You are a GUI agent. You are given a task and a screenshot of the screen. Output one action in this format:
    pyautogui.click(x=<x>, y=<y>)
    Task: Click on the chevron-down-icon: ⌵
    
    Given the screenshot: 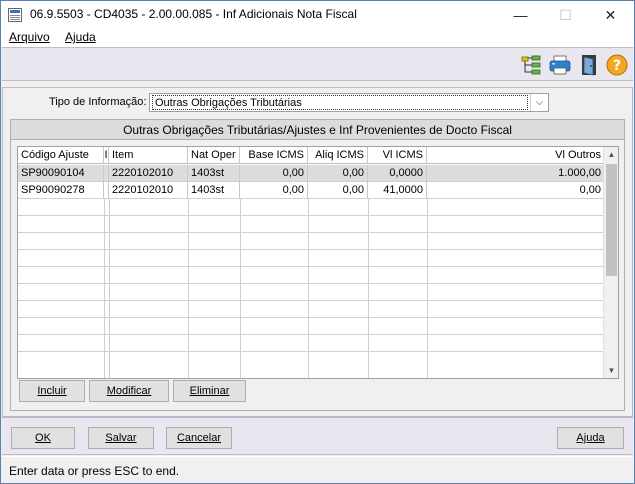 What is the action you would take?
    pyautogui.click(x=539, y=102)
    